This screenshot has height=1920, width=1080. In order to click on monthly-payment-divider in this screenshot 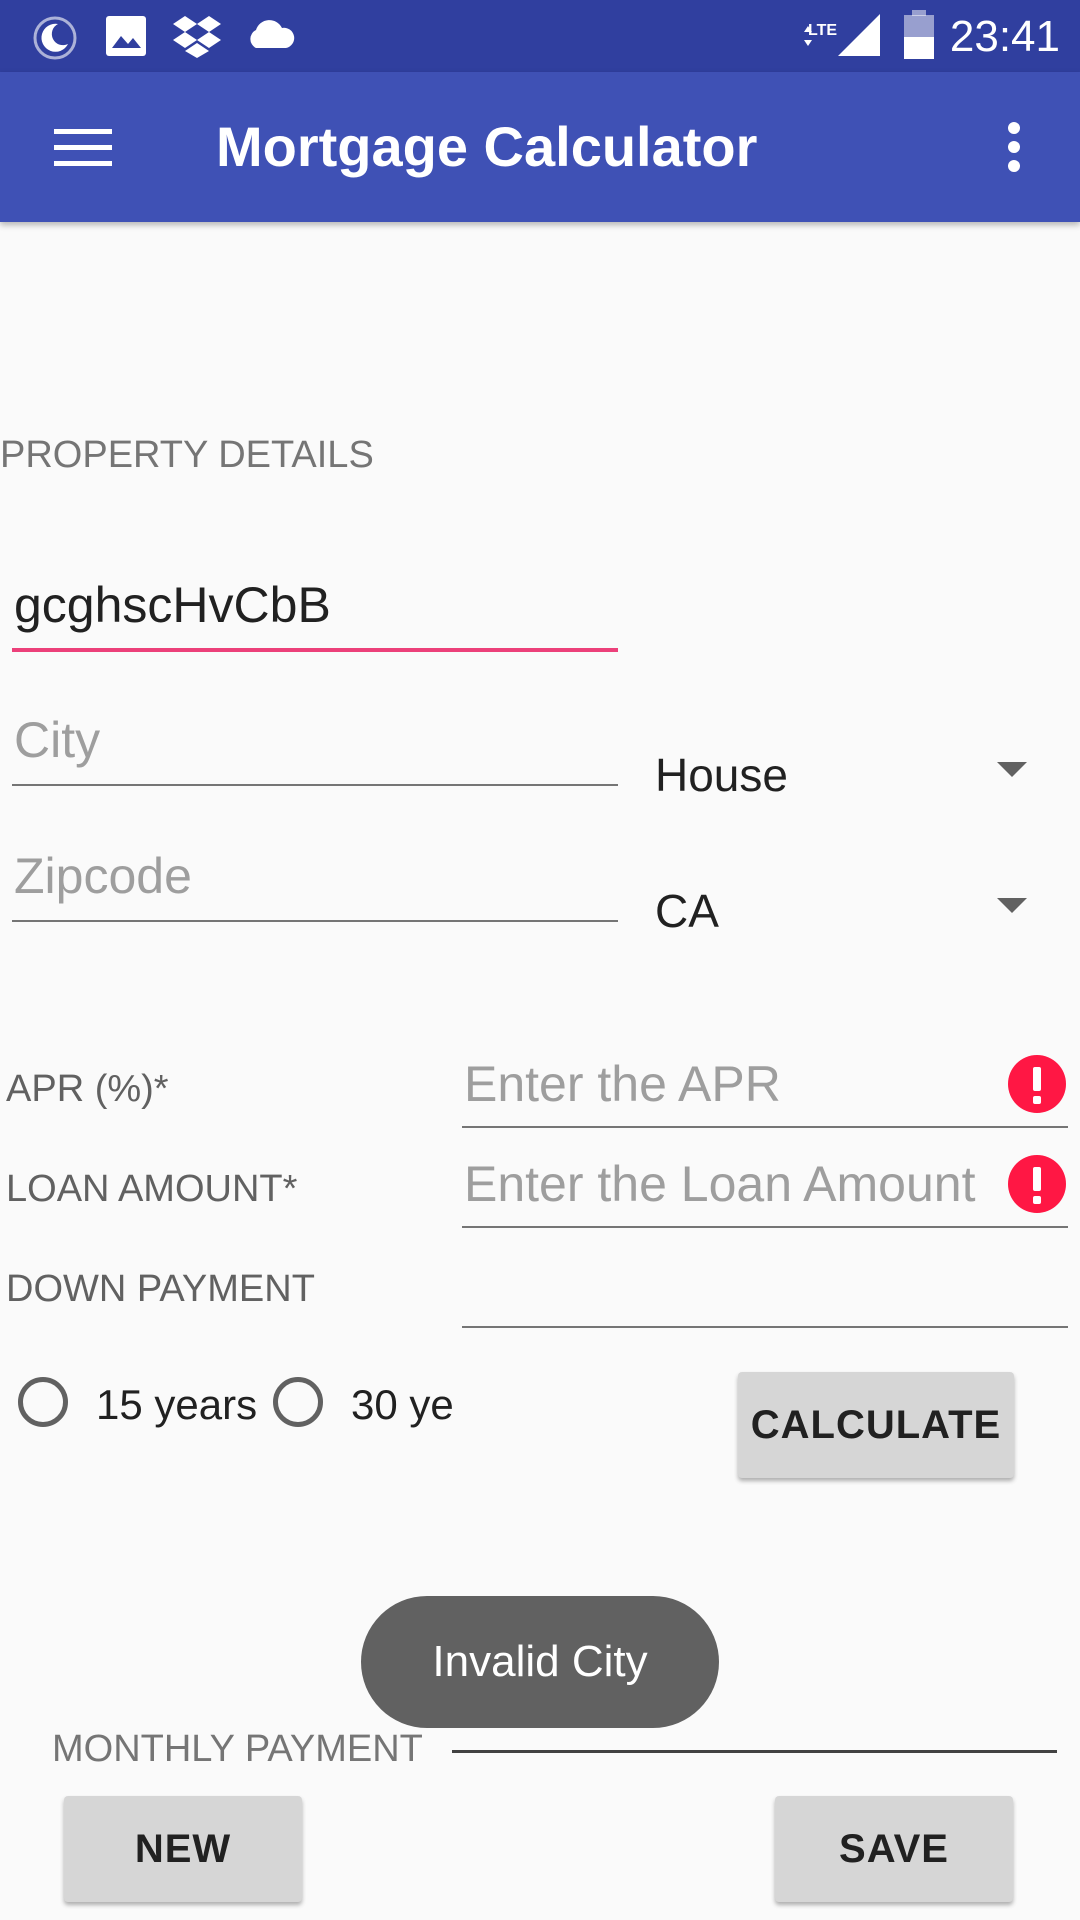, I will do `click(754, 1751)`.